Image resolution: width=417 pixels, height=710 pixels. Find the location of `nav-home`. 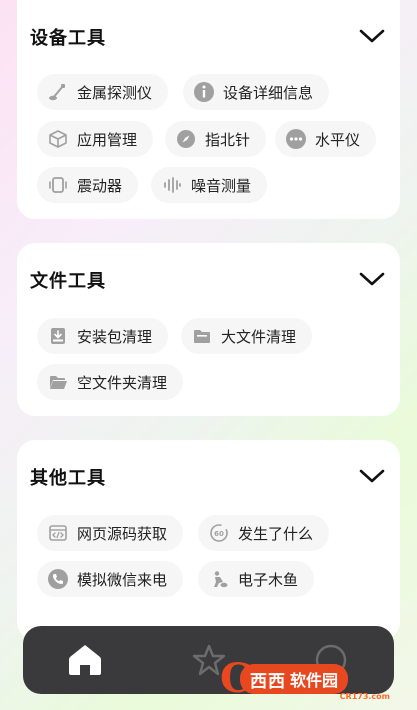

nav-home is located at coordinates (85, 660).